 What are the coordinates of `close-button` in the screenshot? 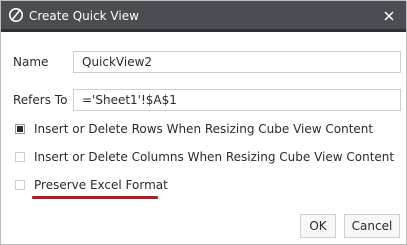 It's located at (389, 16).